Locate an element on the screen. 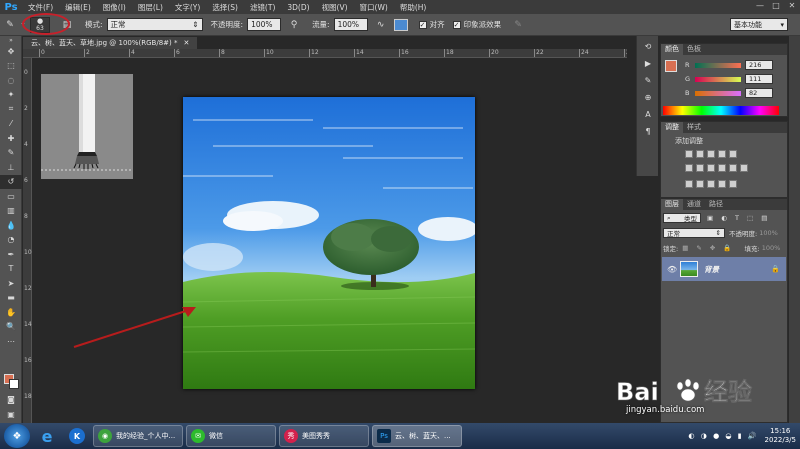 The width and height of the screenshot is (800, 449). tray-icons: ◐ ◑ ● ◒ ▮ 🔊 is located at coordinates (723, 436).